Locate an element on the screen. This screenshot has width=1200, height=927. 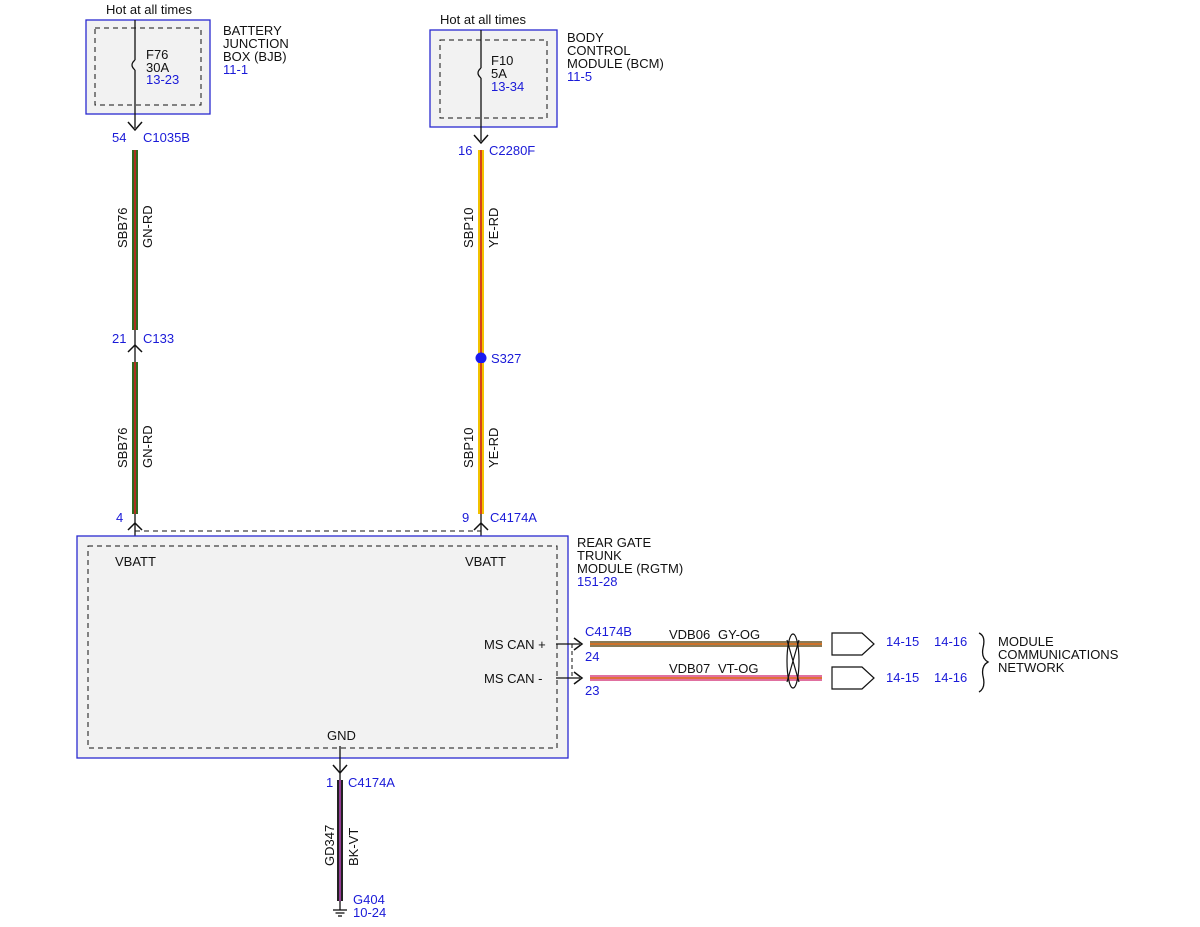
brace-icon is located at coordinates (984, 662).